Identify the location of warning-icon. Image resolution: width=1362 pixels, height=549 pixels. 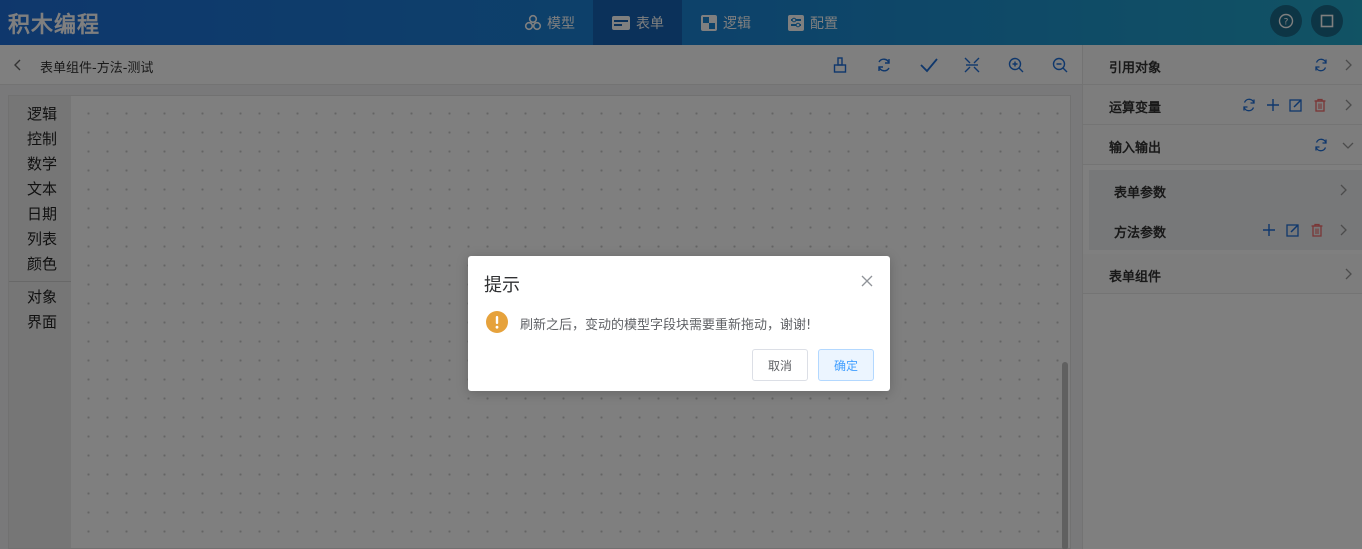
(497, 322).